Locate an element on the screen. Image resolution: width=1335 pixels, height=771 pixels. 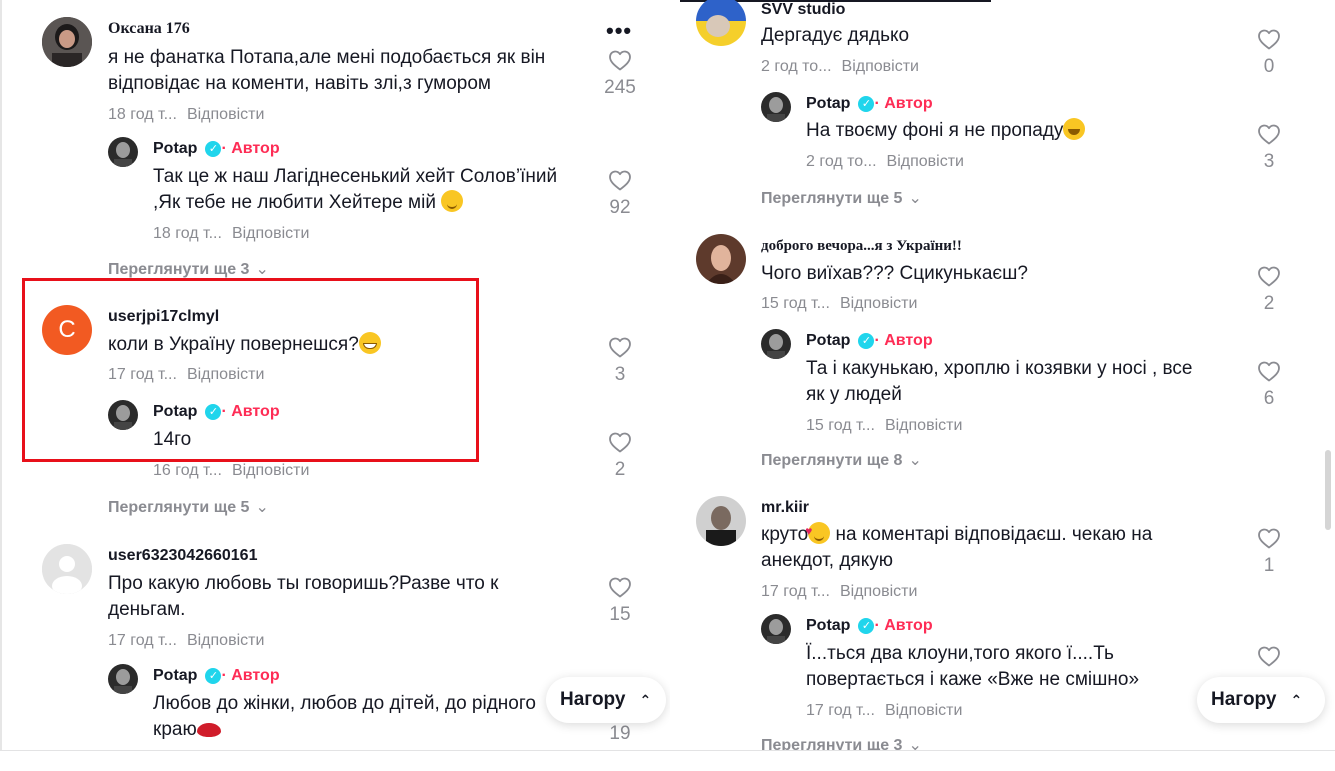
double-chevron-up-icon: ⌃ is located at coordinates (1296, 700).